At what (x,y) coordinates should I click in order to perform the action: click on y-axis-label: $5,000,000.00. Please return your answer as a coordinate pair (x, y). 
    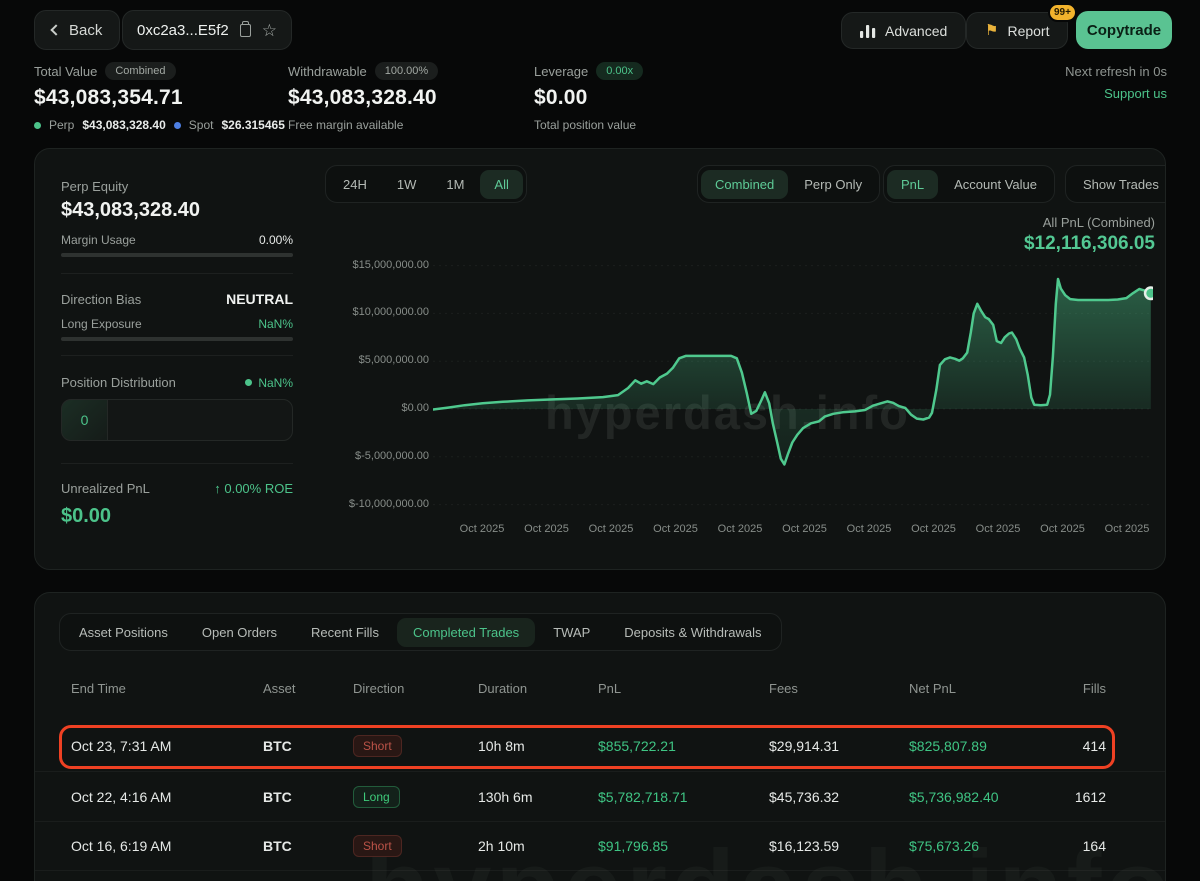
    Looking at the image, I should click on (393, 360).